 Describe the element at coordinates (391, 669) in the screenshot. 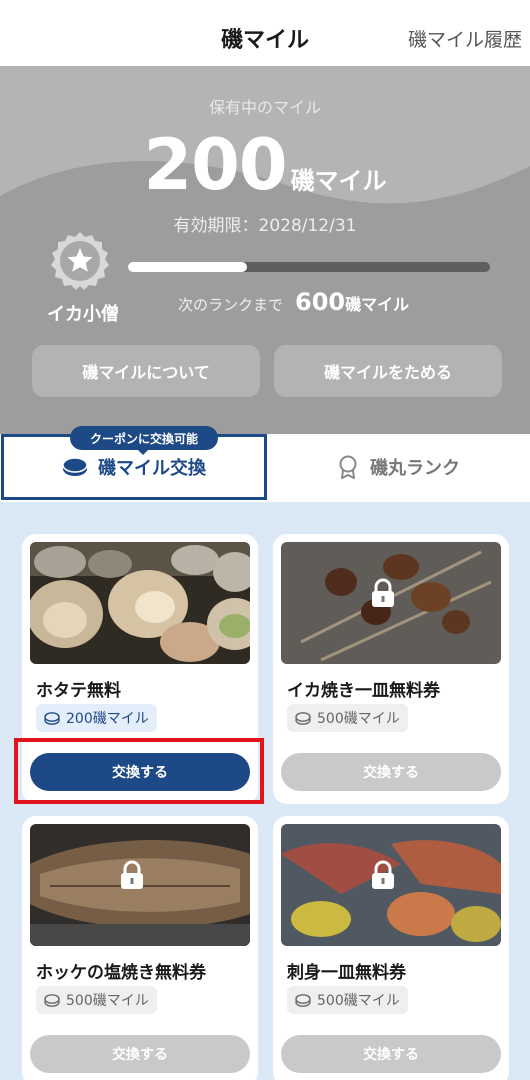

I see `reward-card: イカ焼き一皿無料券 500磯マイル 交換する` at that location.